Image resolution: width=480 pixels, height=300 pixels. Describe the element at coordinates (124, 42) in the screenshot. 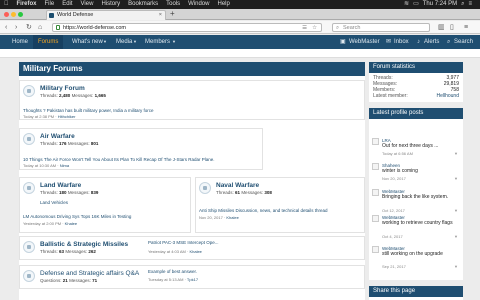

I see `nav-media: Media` at that location.